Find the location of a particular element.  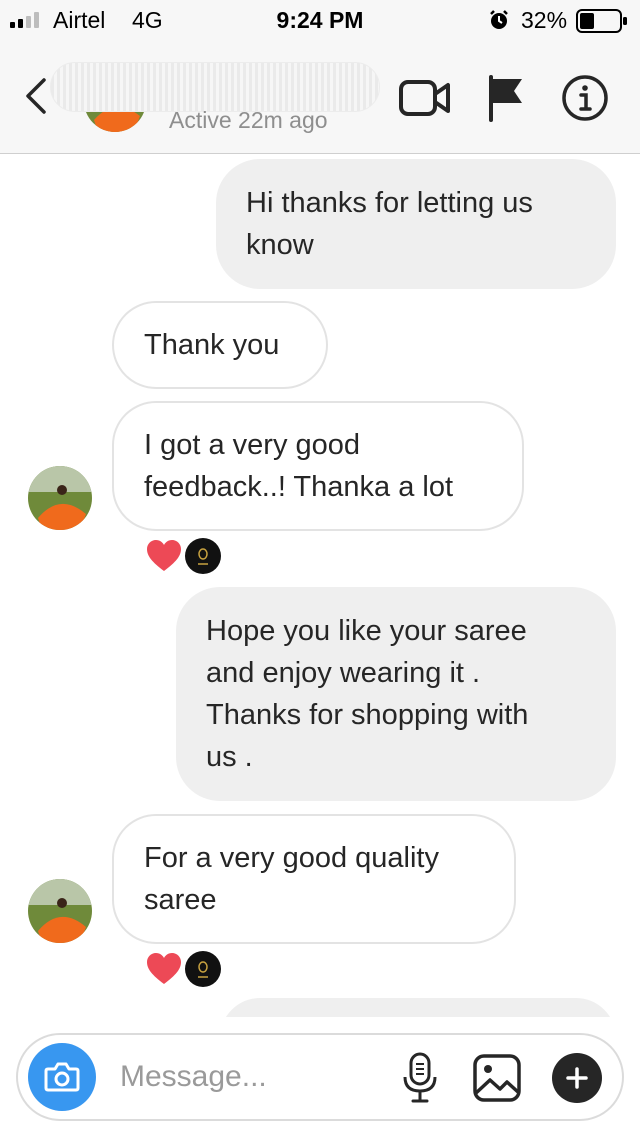

status-bar: Airtel 4G 9:24 PM 32% is located at coordinates (320, 20).